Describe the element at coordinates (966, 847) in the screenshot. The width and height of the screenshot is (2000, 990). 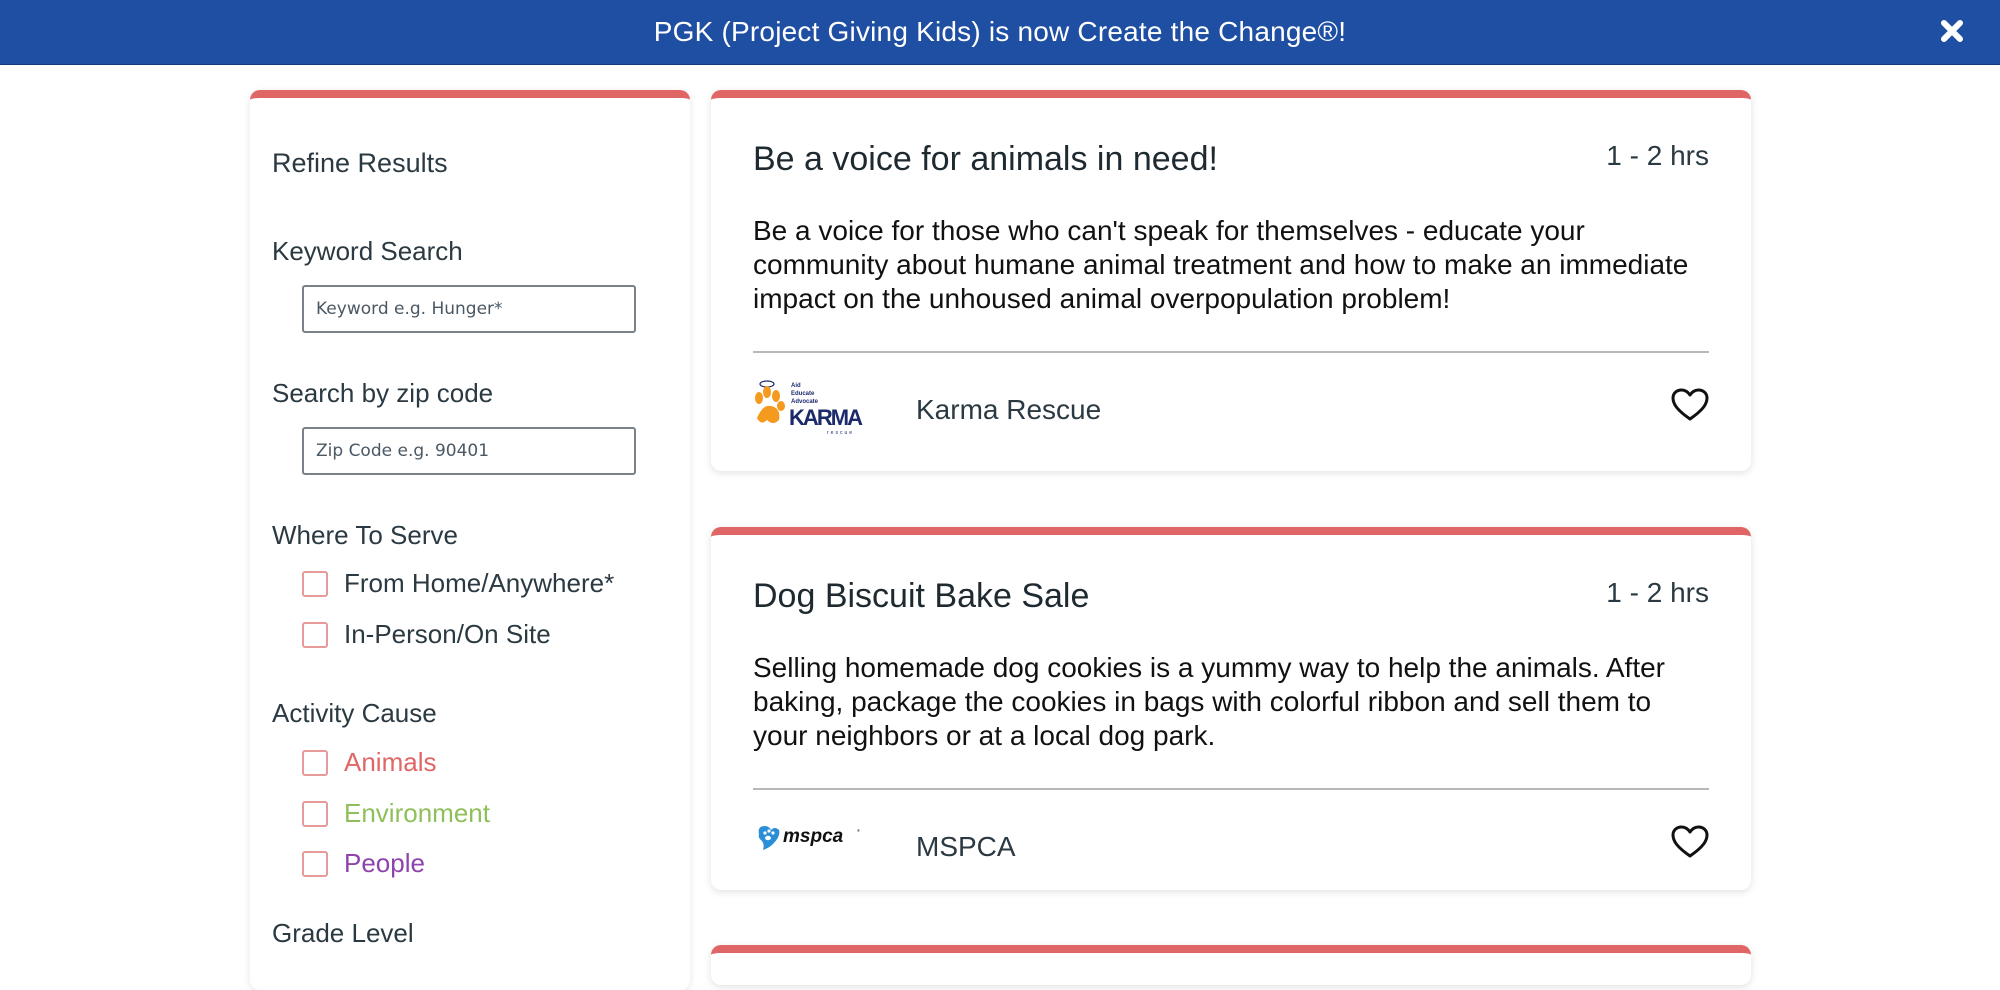
I see `organization-name: MSPCA` at that location.